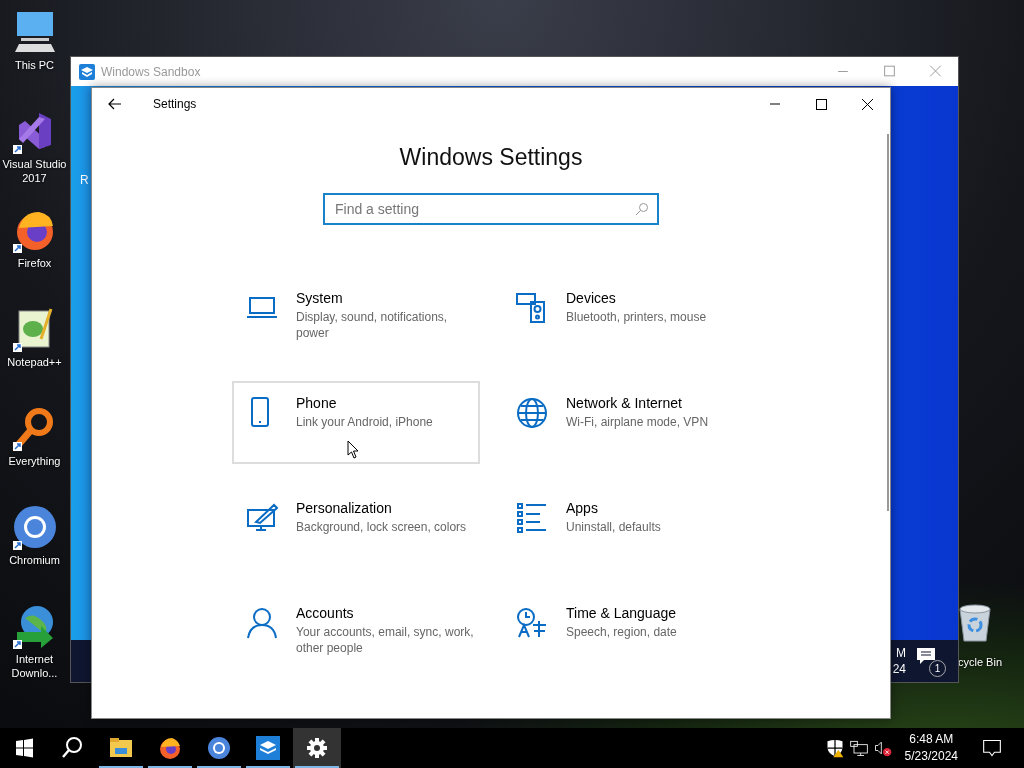  Describe the element at coordinates (532, 623) in the screenshot. I see `clock-language-icon` at that location.